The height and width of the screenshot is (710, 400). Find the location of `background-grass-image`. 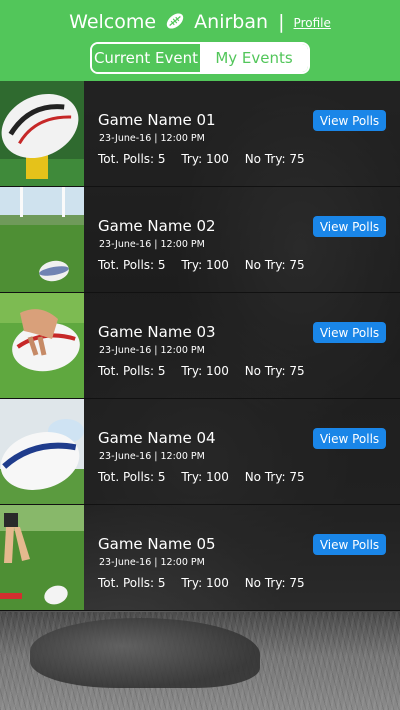

background-grass-image is located at coordinates (200, 661).